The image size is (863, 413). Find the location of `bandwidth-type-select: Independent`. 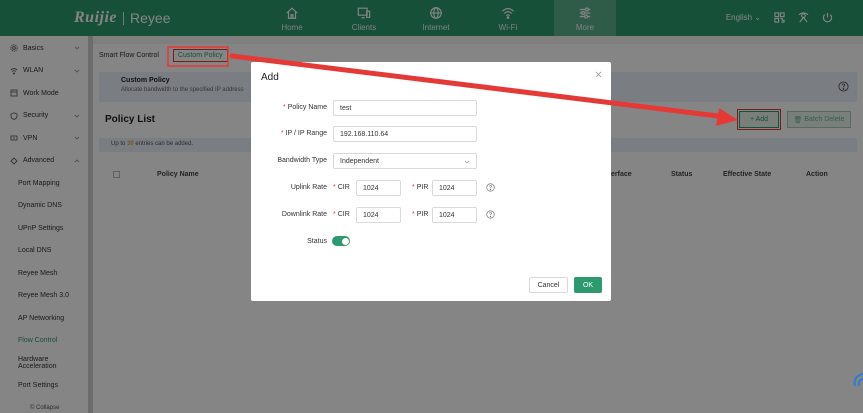

bandwidth-type-select: Independent is located at coordinates (405, 161).